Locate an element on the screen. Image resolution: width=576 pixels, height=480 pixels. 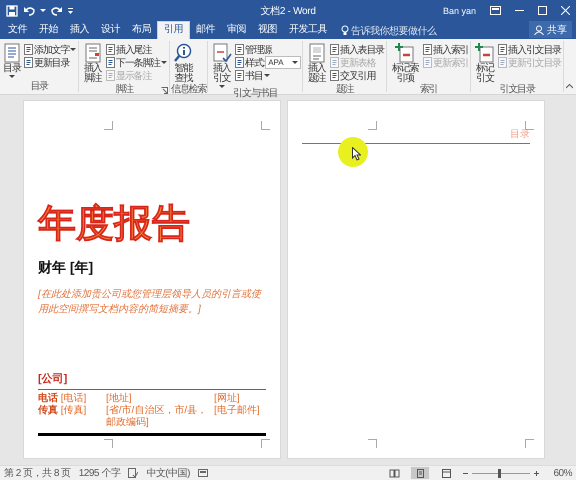
ribbon-button: 交叉引用 is located at coordinates (358, 75).